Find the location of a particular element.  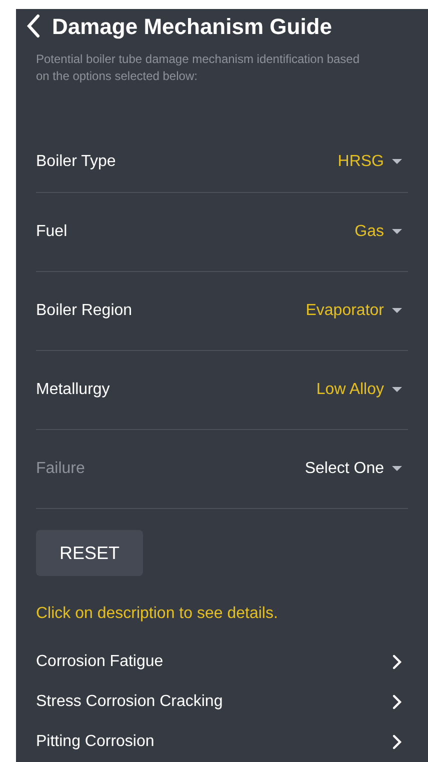

field-label: Metallurgy is located at coordinates (73, 390).